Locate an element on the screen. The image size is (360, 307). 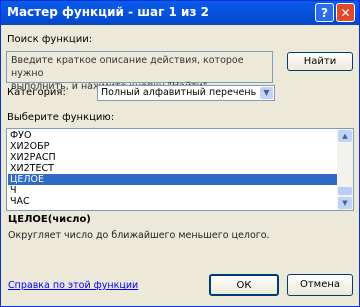
list-item: ЧАС is located at coordinates (172, 201).